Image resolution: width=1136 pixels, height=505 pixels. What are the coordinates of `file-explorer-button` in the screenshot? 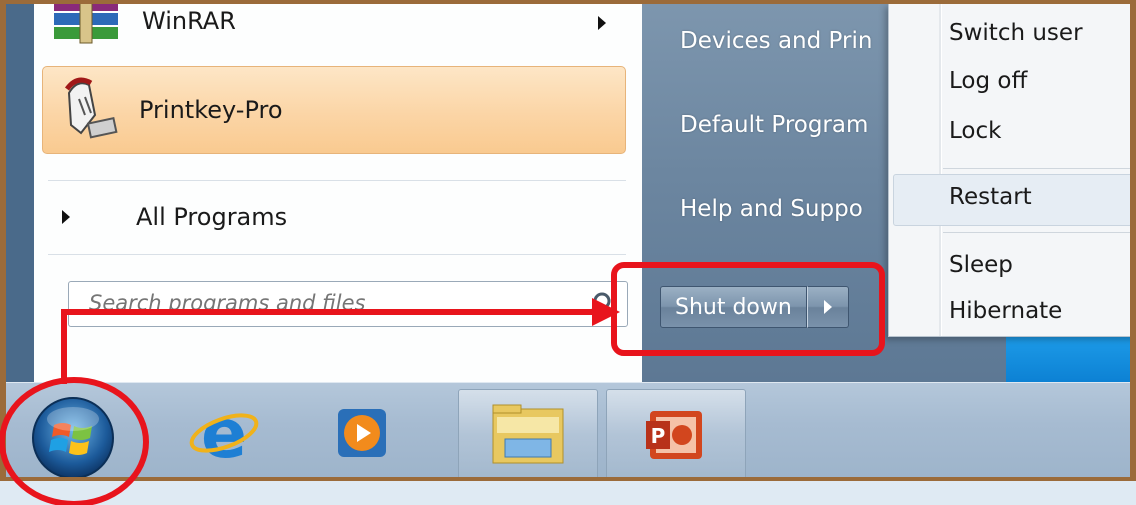 It's located at (528, 433).